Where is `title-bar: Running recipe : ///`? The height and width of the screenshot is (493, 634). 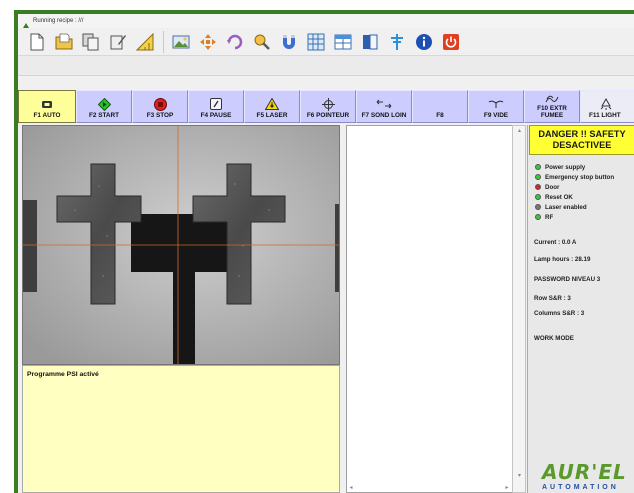 title-bar: Running recipe : /// is located at coordinates (326, 22).